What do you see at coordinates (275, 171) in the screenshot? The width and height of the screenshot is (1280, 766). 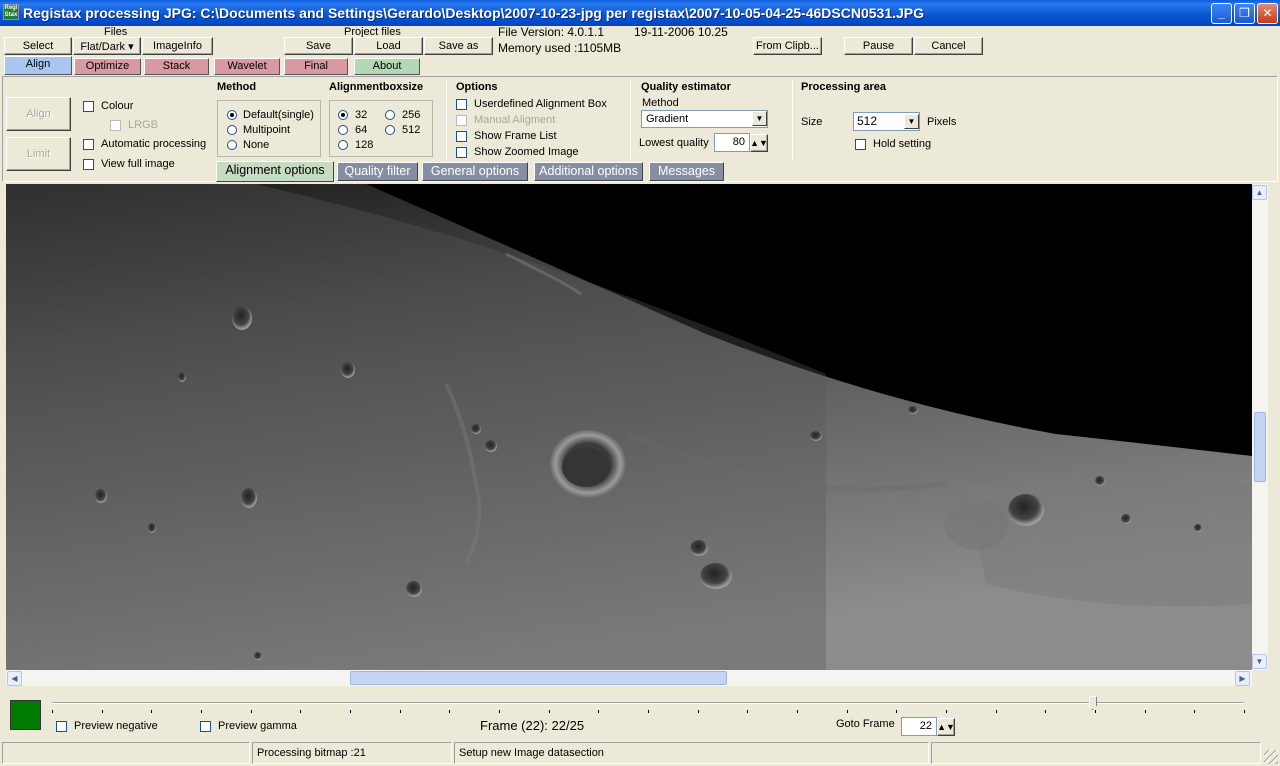 I see `subtab-alignment-options: Alignment options` at bounding box center [275, 171].